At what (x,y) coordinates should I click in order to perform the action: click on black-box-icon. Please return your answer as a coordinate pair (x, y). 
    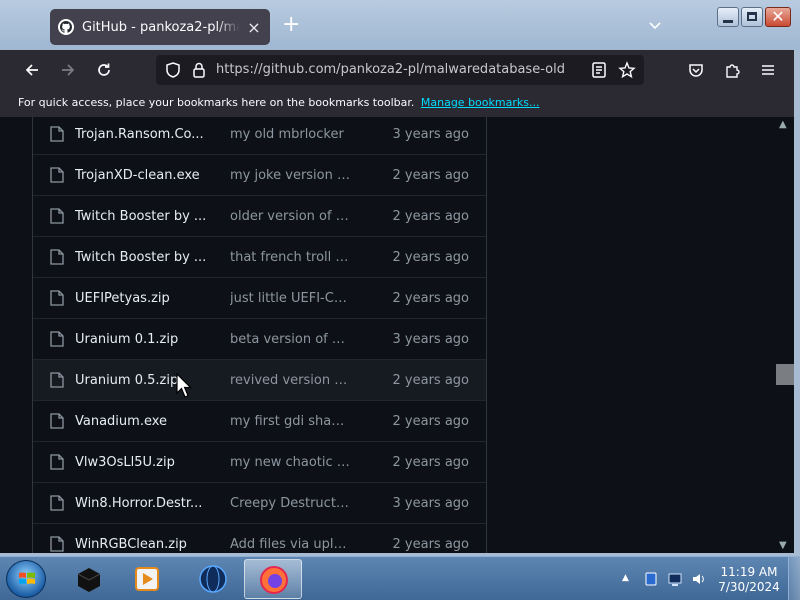
    Looking at the image, I should click on (89, 580).